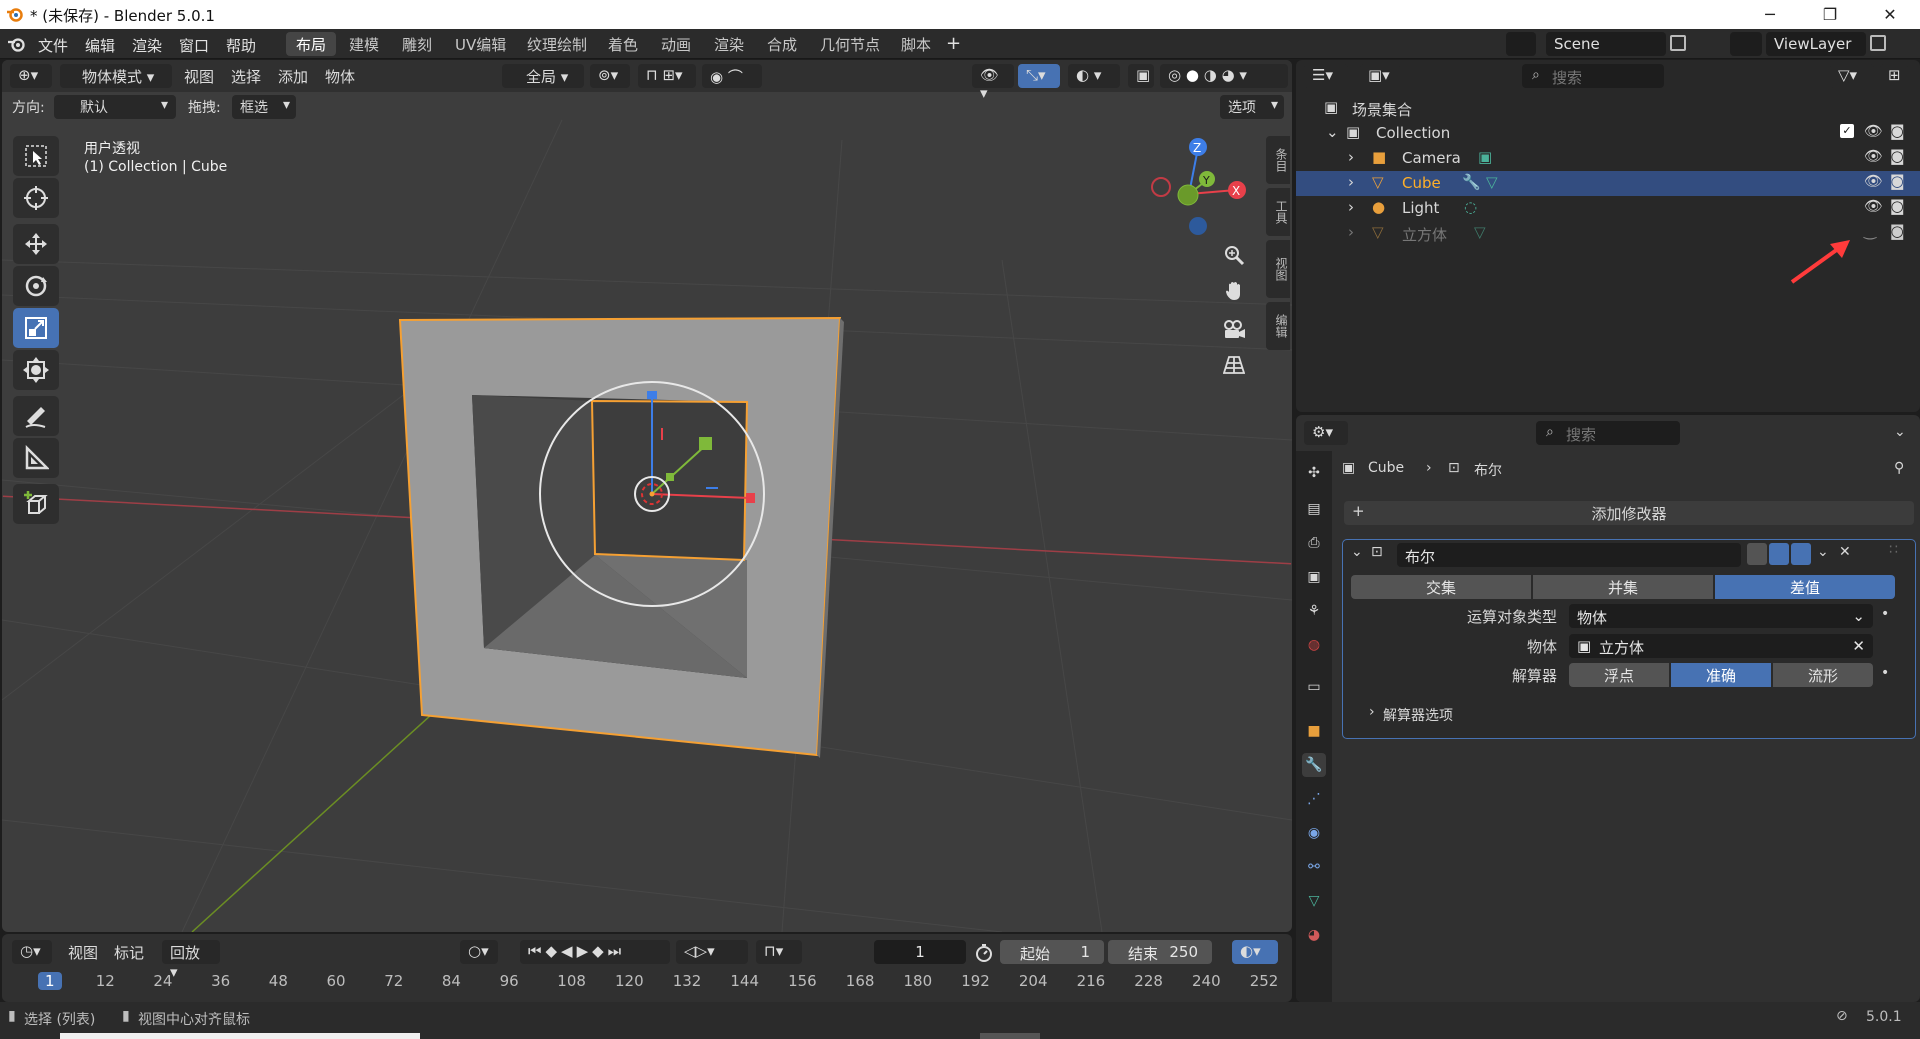 This screenshot has width=1920, height=1039. Describe the element at coordinates (53, 45) in the screenshot. I see `menu-file: 文件` at that location.